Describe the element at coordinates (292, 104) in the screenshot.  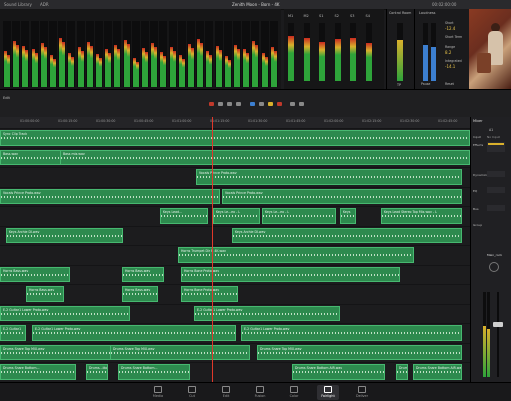
I see `zoom-out-icon` at that location.